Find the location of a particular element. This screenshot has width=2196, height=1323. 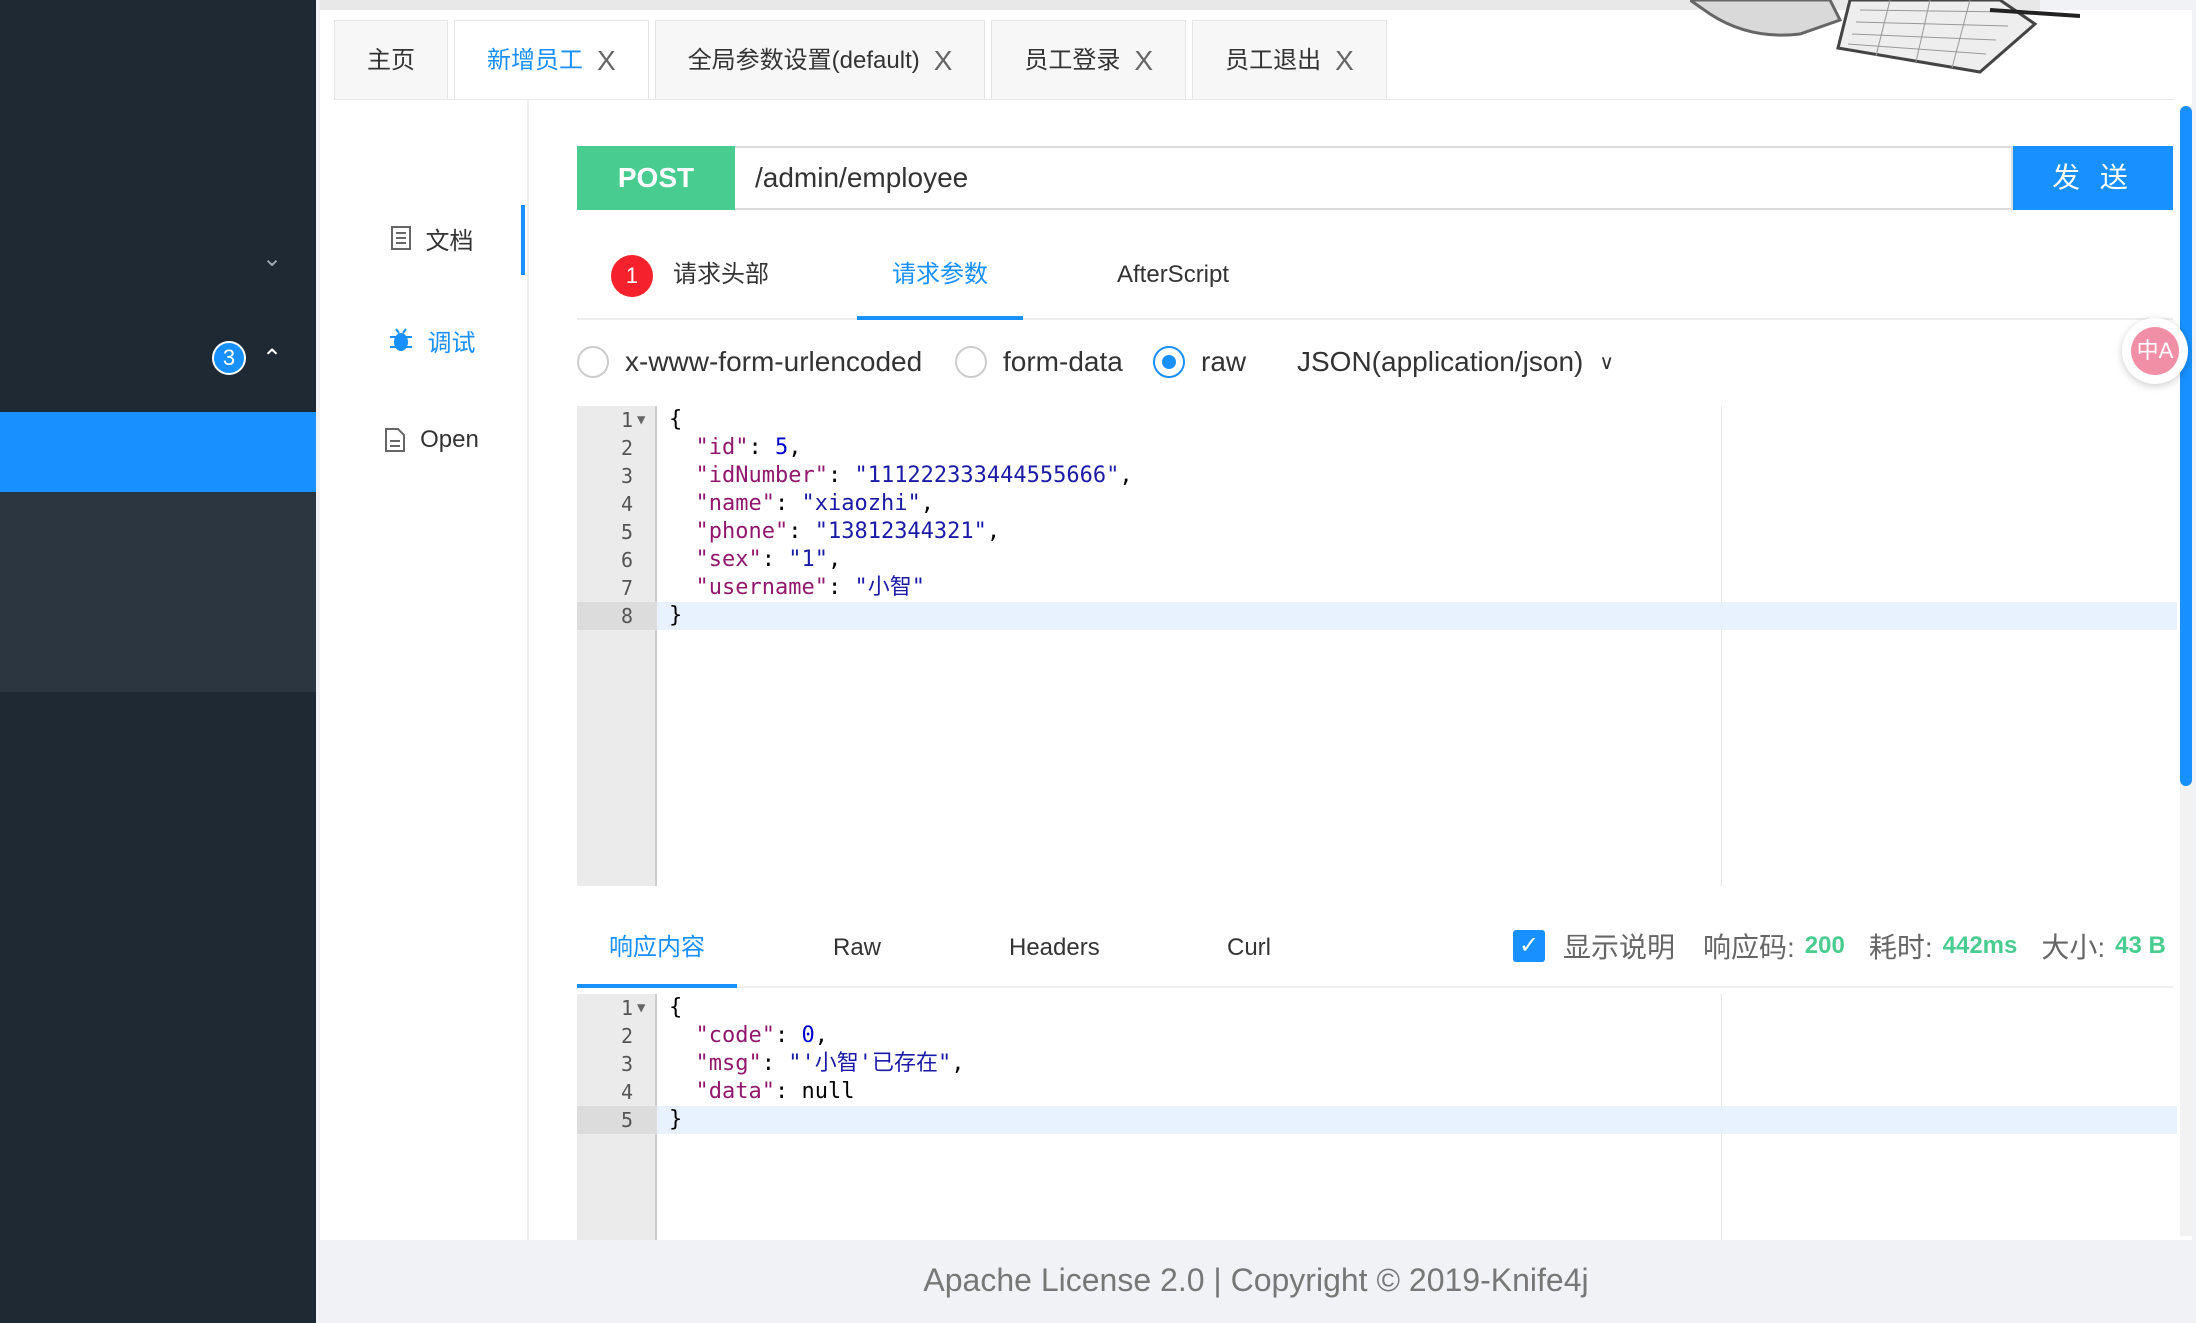

field-value: 0 is located at coordinates (808, 1035).